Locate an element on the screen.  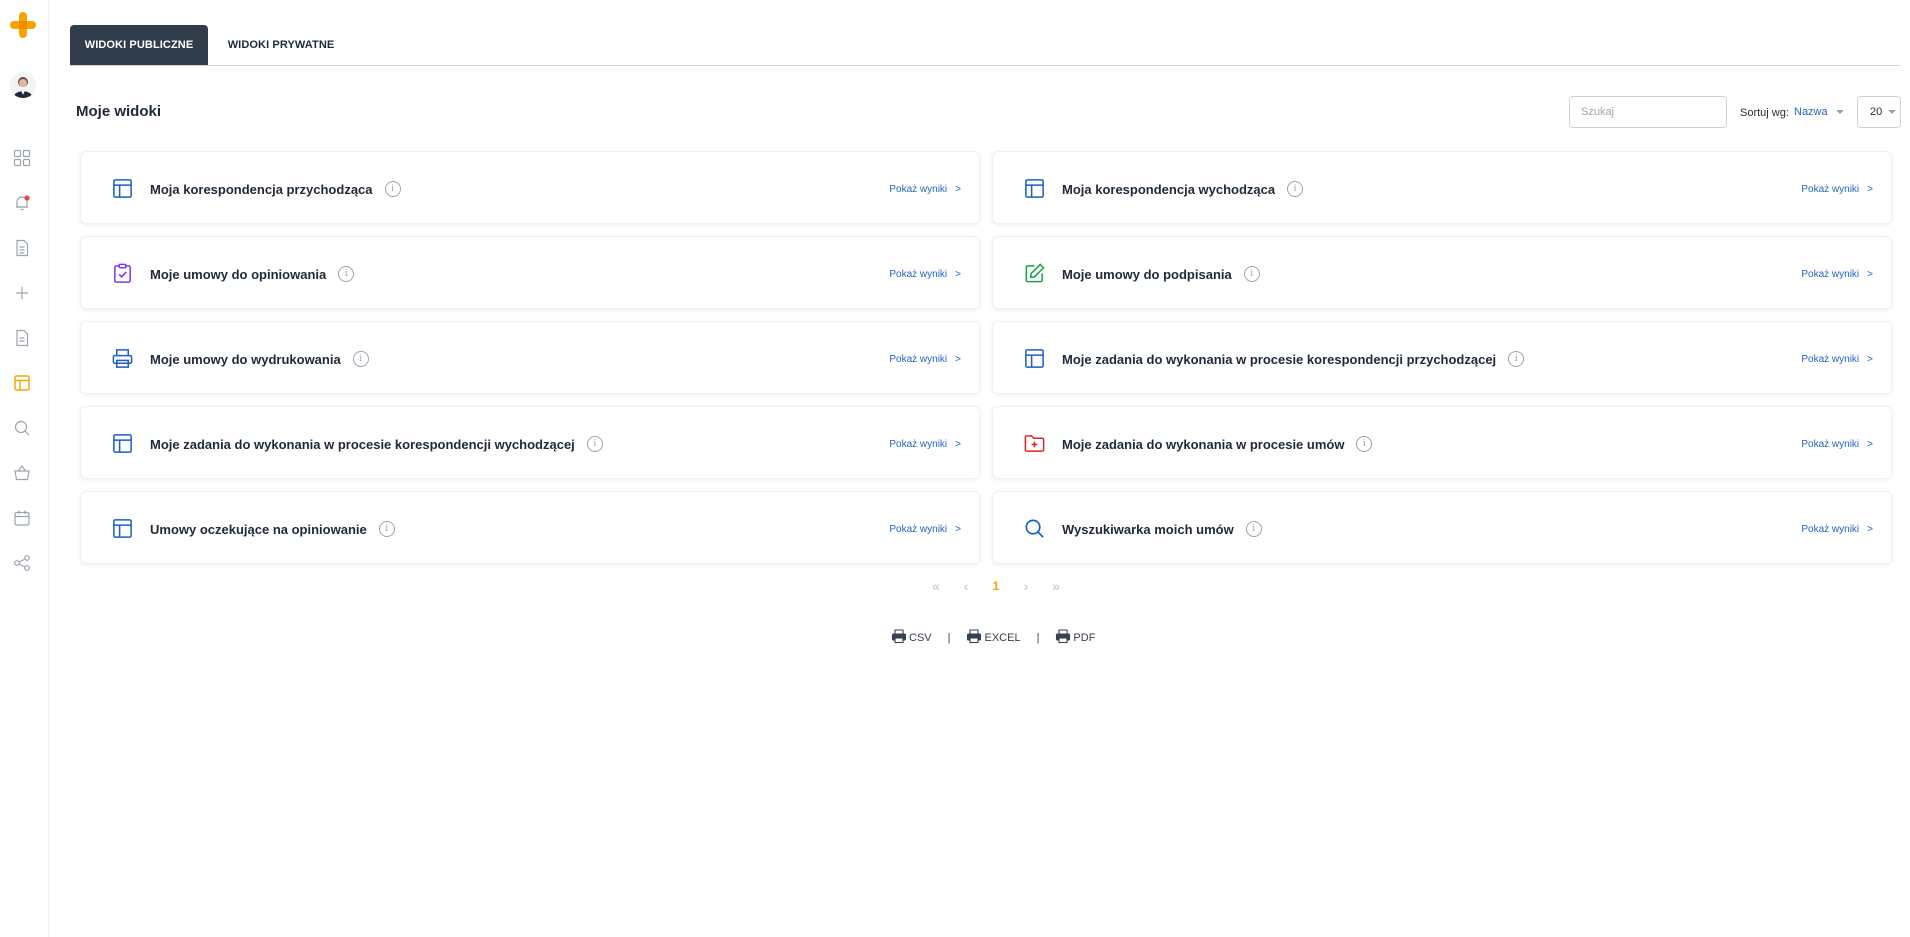
export-pdf-button: PDF is located at coordinates (1075, 637).